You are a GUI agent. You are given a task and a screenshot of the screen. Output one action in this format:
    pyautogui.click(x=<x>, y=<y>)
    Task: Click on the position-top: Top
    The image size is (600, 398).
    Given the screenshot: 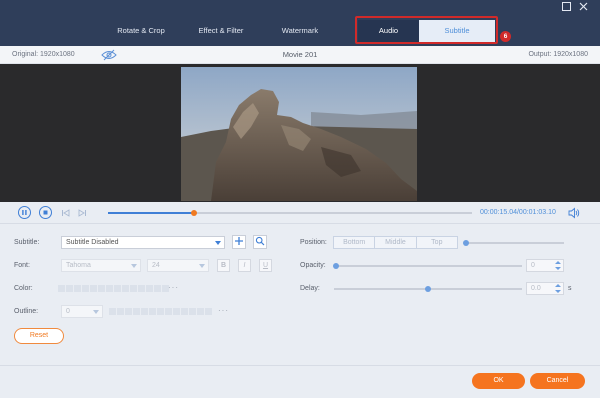 What is the action you would take?
    pyautogui.click(x=437, y=242)
    